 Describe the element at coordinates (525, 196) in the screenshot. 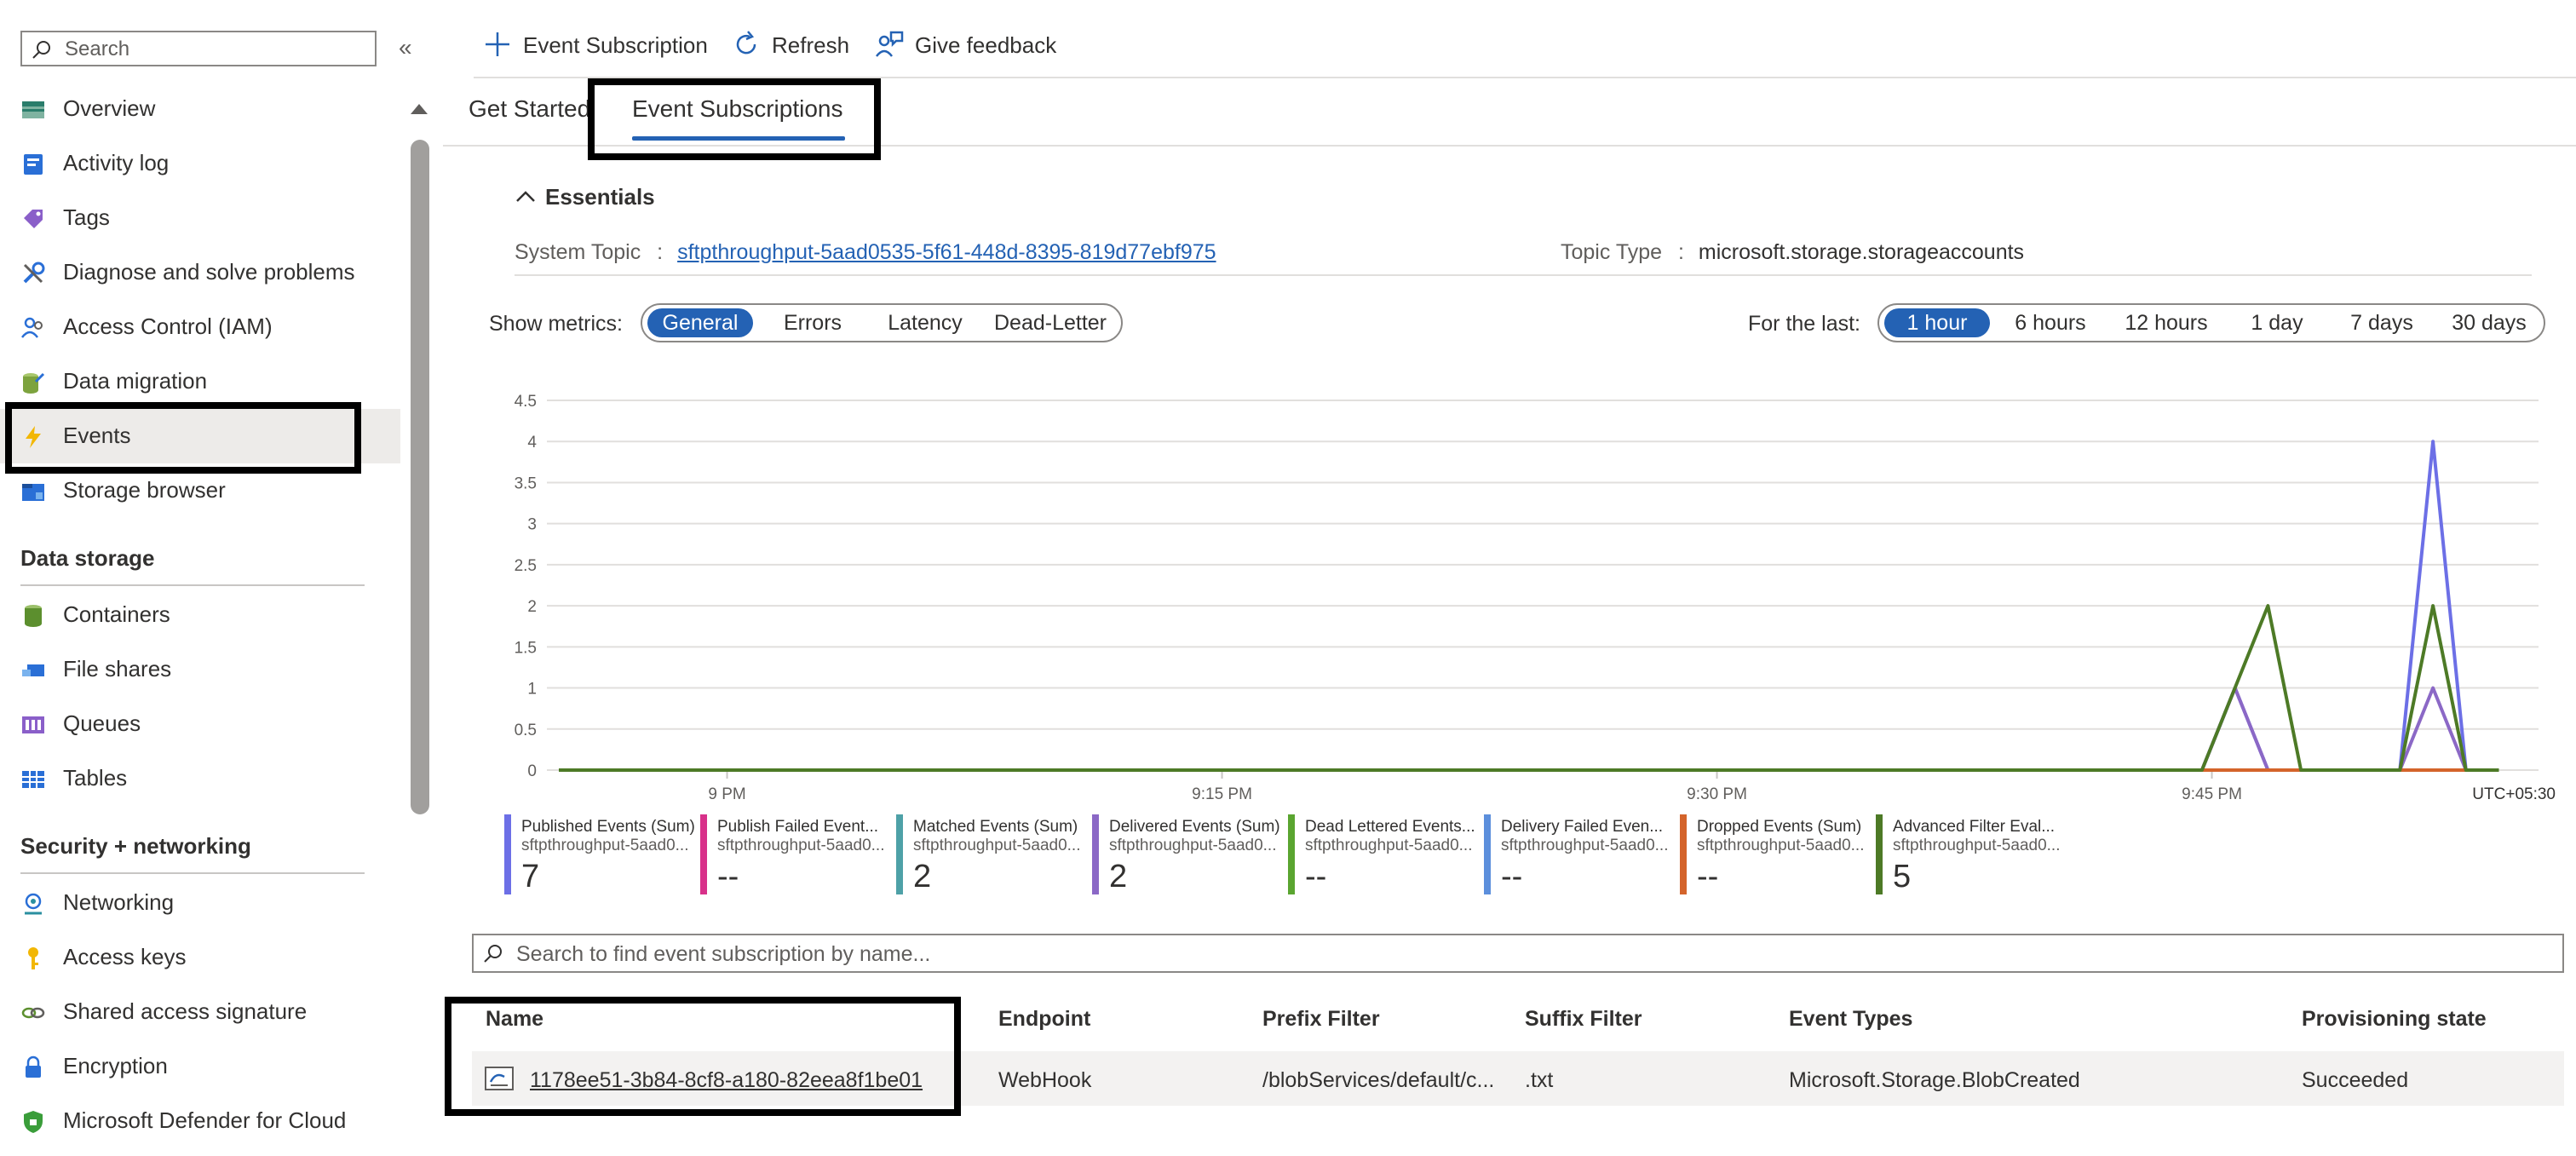

I see `chevron-up-icon` at that location.